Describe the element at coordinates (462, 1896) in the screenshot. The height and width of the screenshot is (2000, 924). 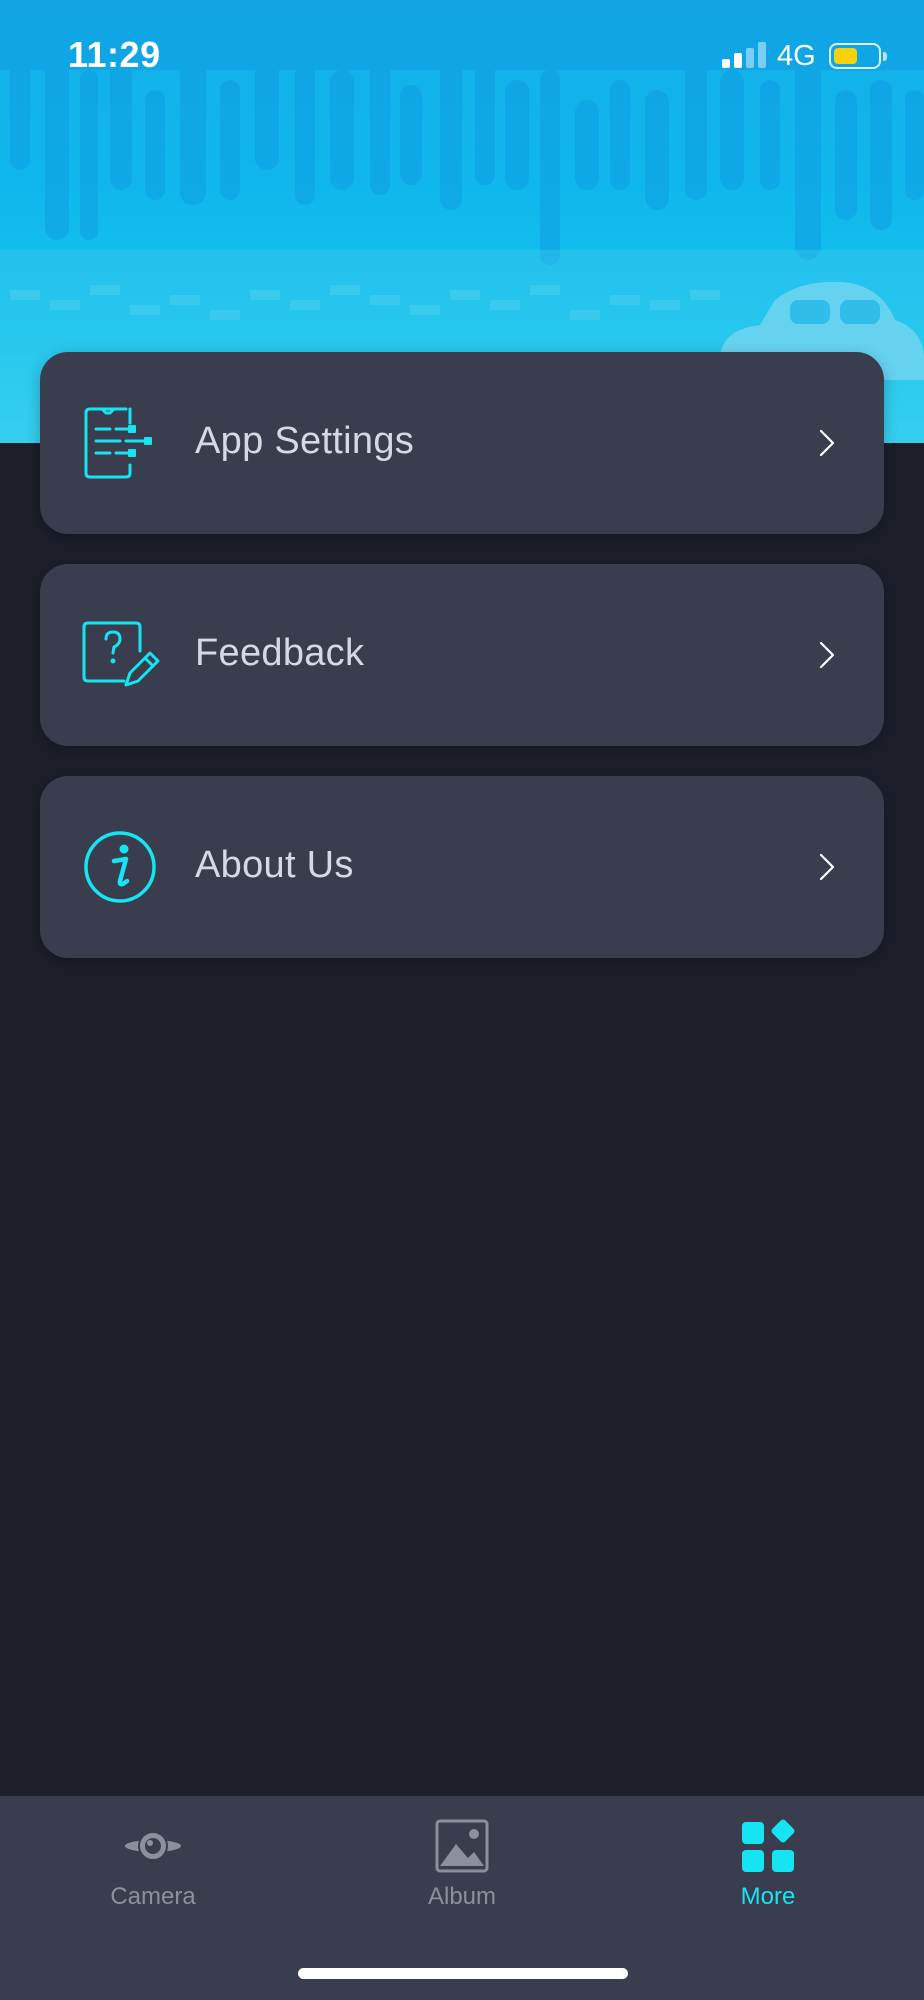
I see `tab-label: Album` at that location.